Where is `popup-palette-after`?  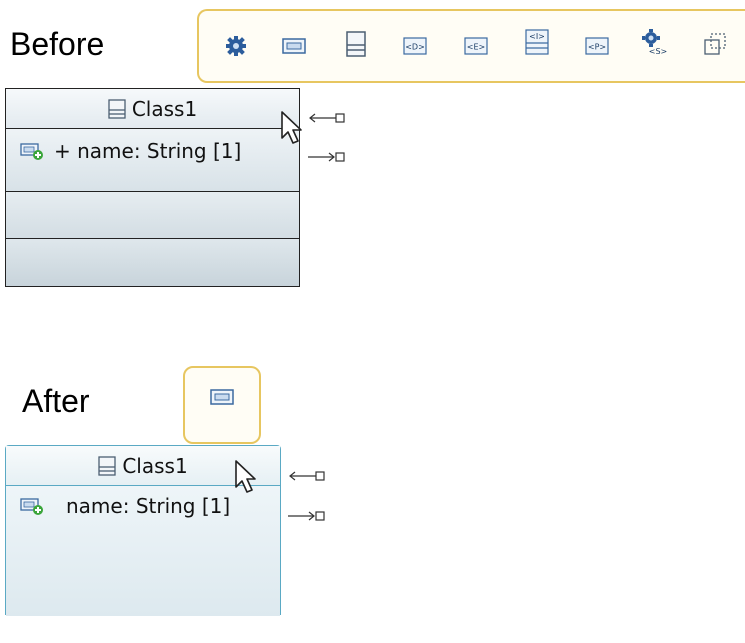
popup-palette-after is located at coordinates (222, 405).